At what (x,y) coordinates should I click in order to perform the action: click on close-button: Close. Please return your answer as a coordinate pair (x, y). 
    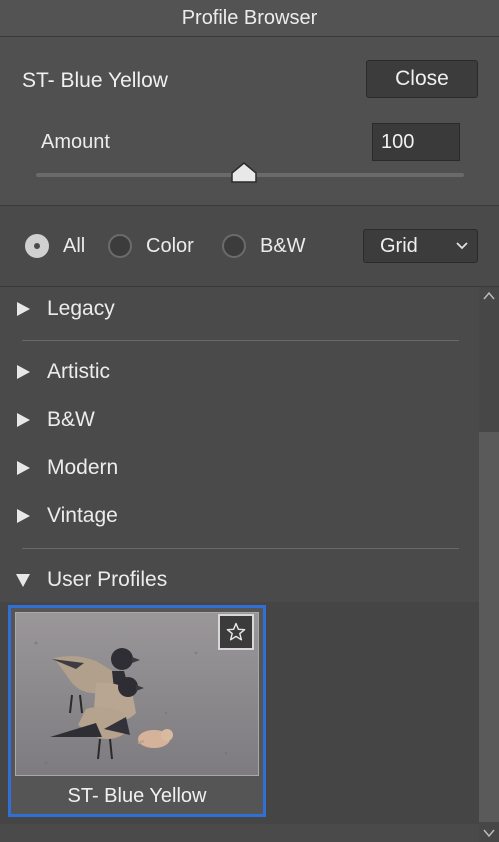
    Looking at the image, I should click on (422, 79).